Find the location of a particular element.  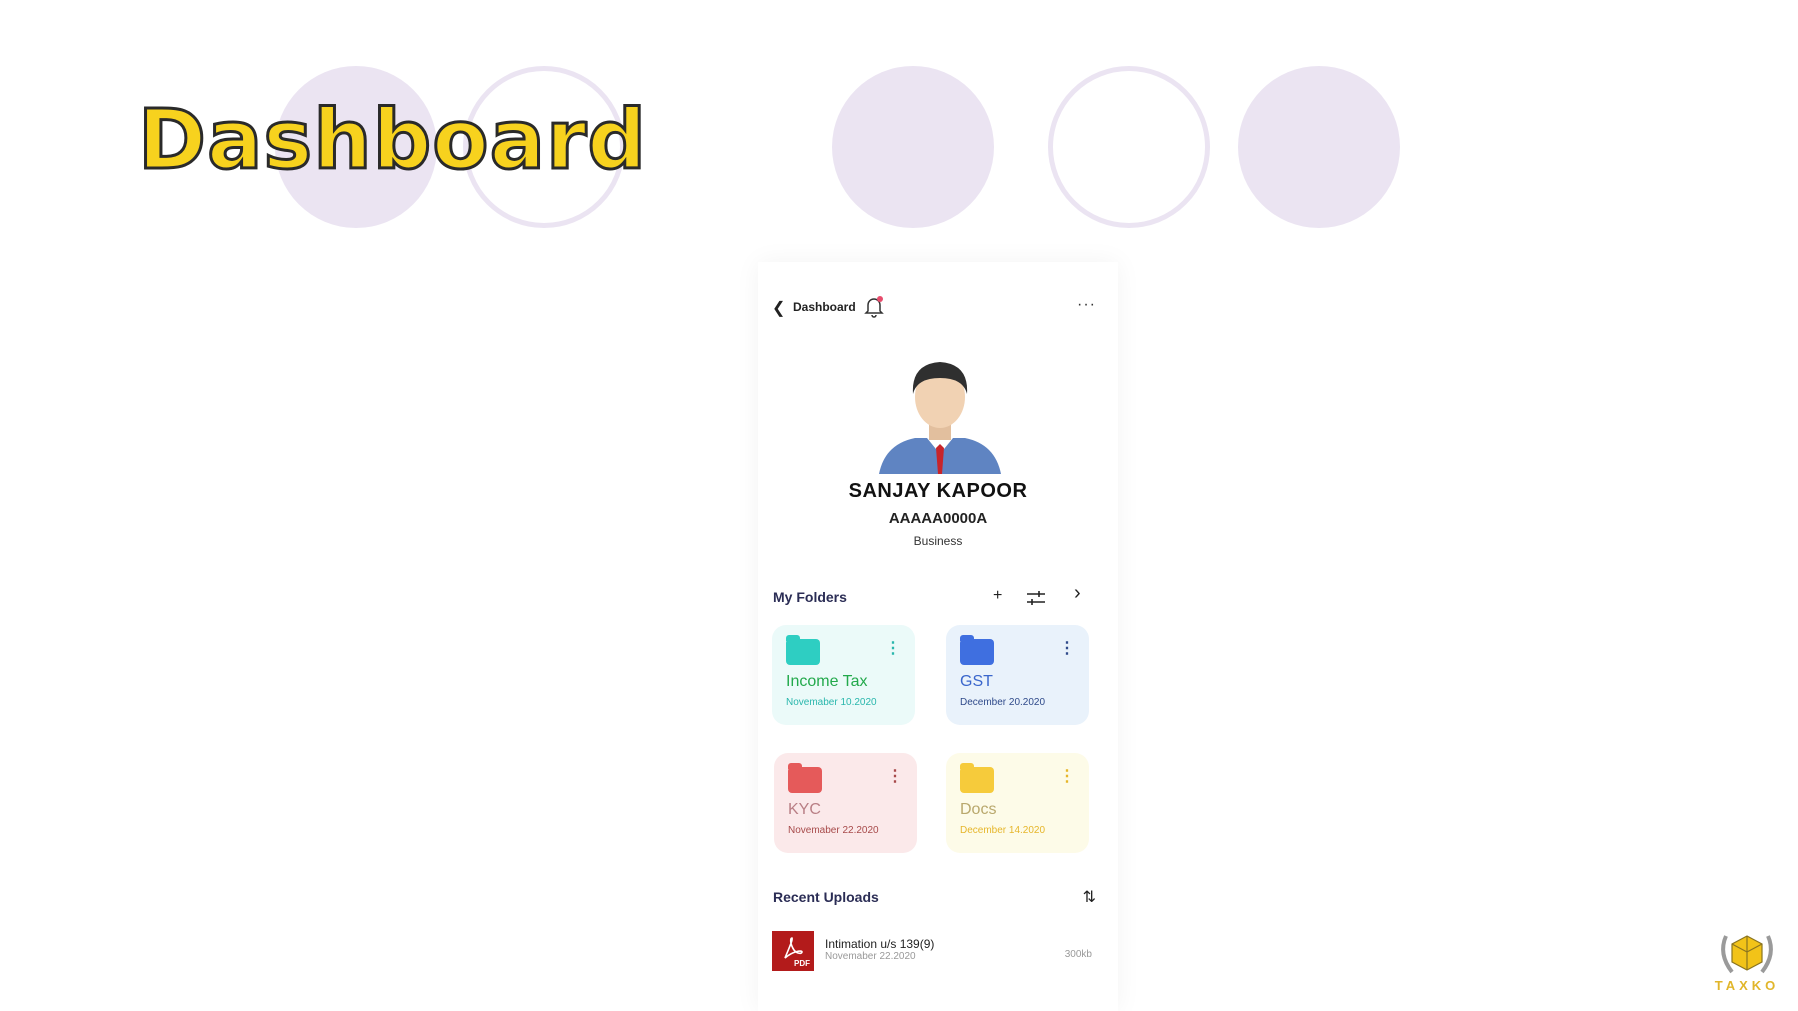

slide-title: Dashboard is located at coordinates (392, 140).